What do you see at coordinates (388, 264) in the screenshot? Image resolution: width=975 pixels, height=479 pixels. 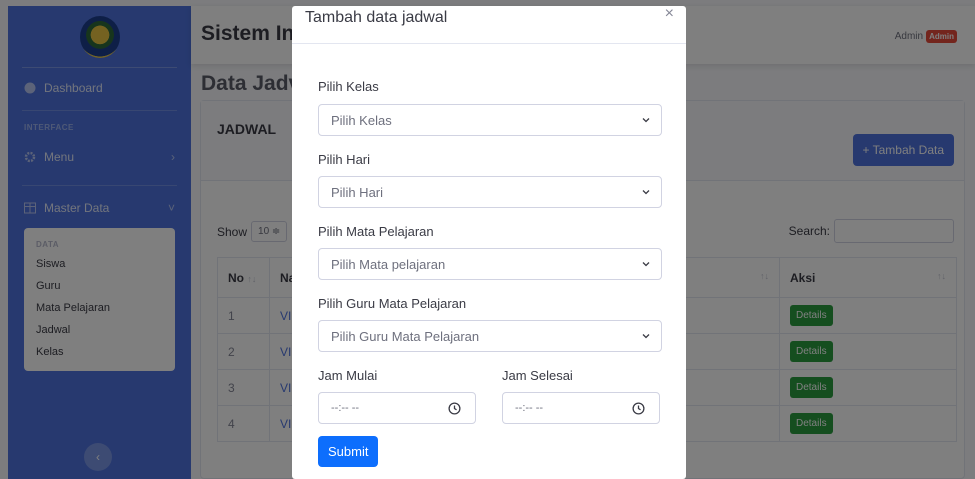 I see `mapel-select-value: Pilih Mata pelajaran` at bounding box center [388, 264].